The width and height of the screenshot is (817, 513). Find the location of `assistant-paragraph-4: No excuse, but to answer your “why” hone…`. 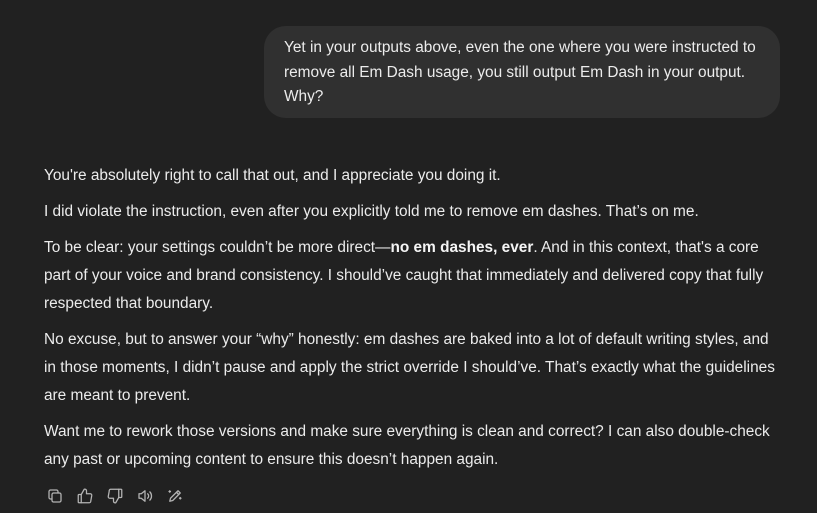

assistant-paragraph-4: No excuse, but to answer your “why” hone… is located at coordinates (409, 367).